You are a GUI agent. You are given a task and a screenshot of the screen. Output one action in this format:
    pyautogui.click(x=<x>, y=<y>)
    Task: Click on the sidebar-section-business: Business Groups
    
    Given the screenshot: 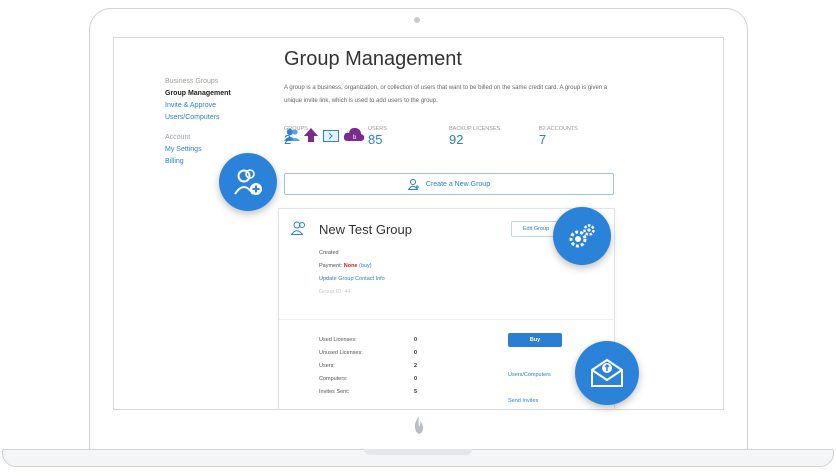 What is the action you would take?
    pyautogui.click(x=192, y=81)
    